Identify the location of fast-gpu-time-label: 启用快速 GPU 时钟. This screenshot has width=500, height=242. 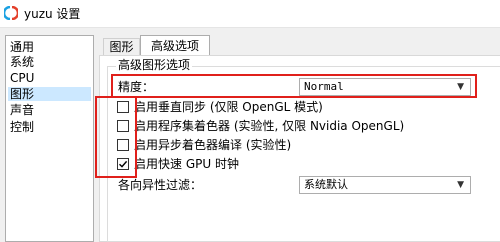
(186, 164).